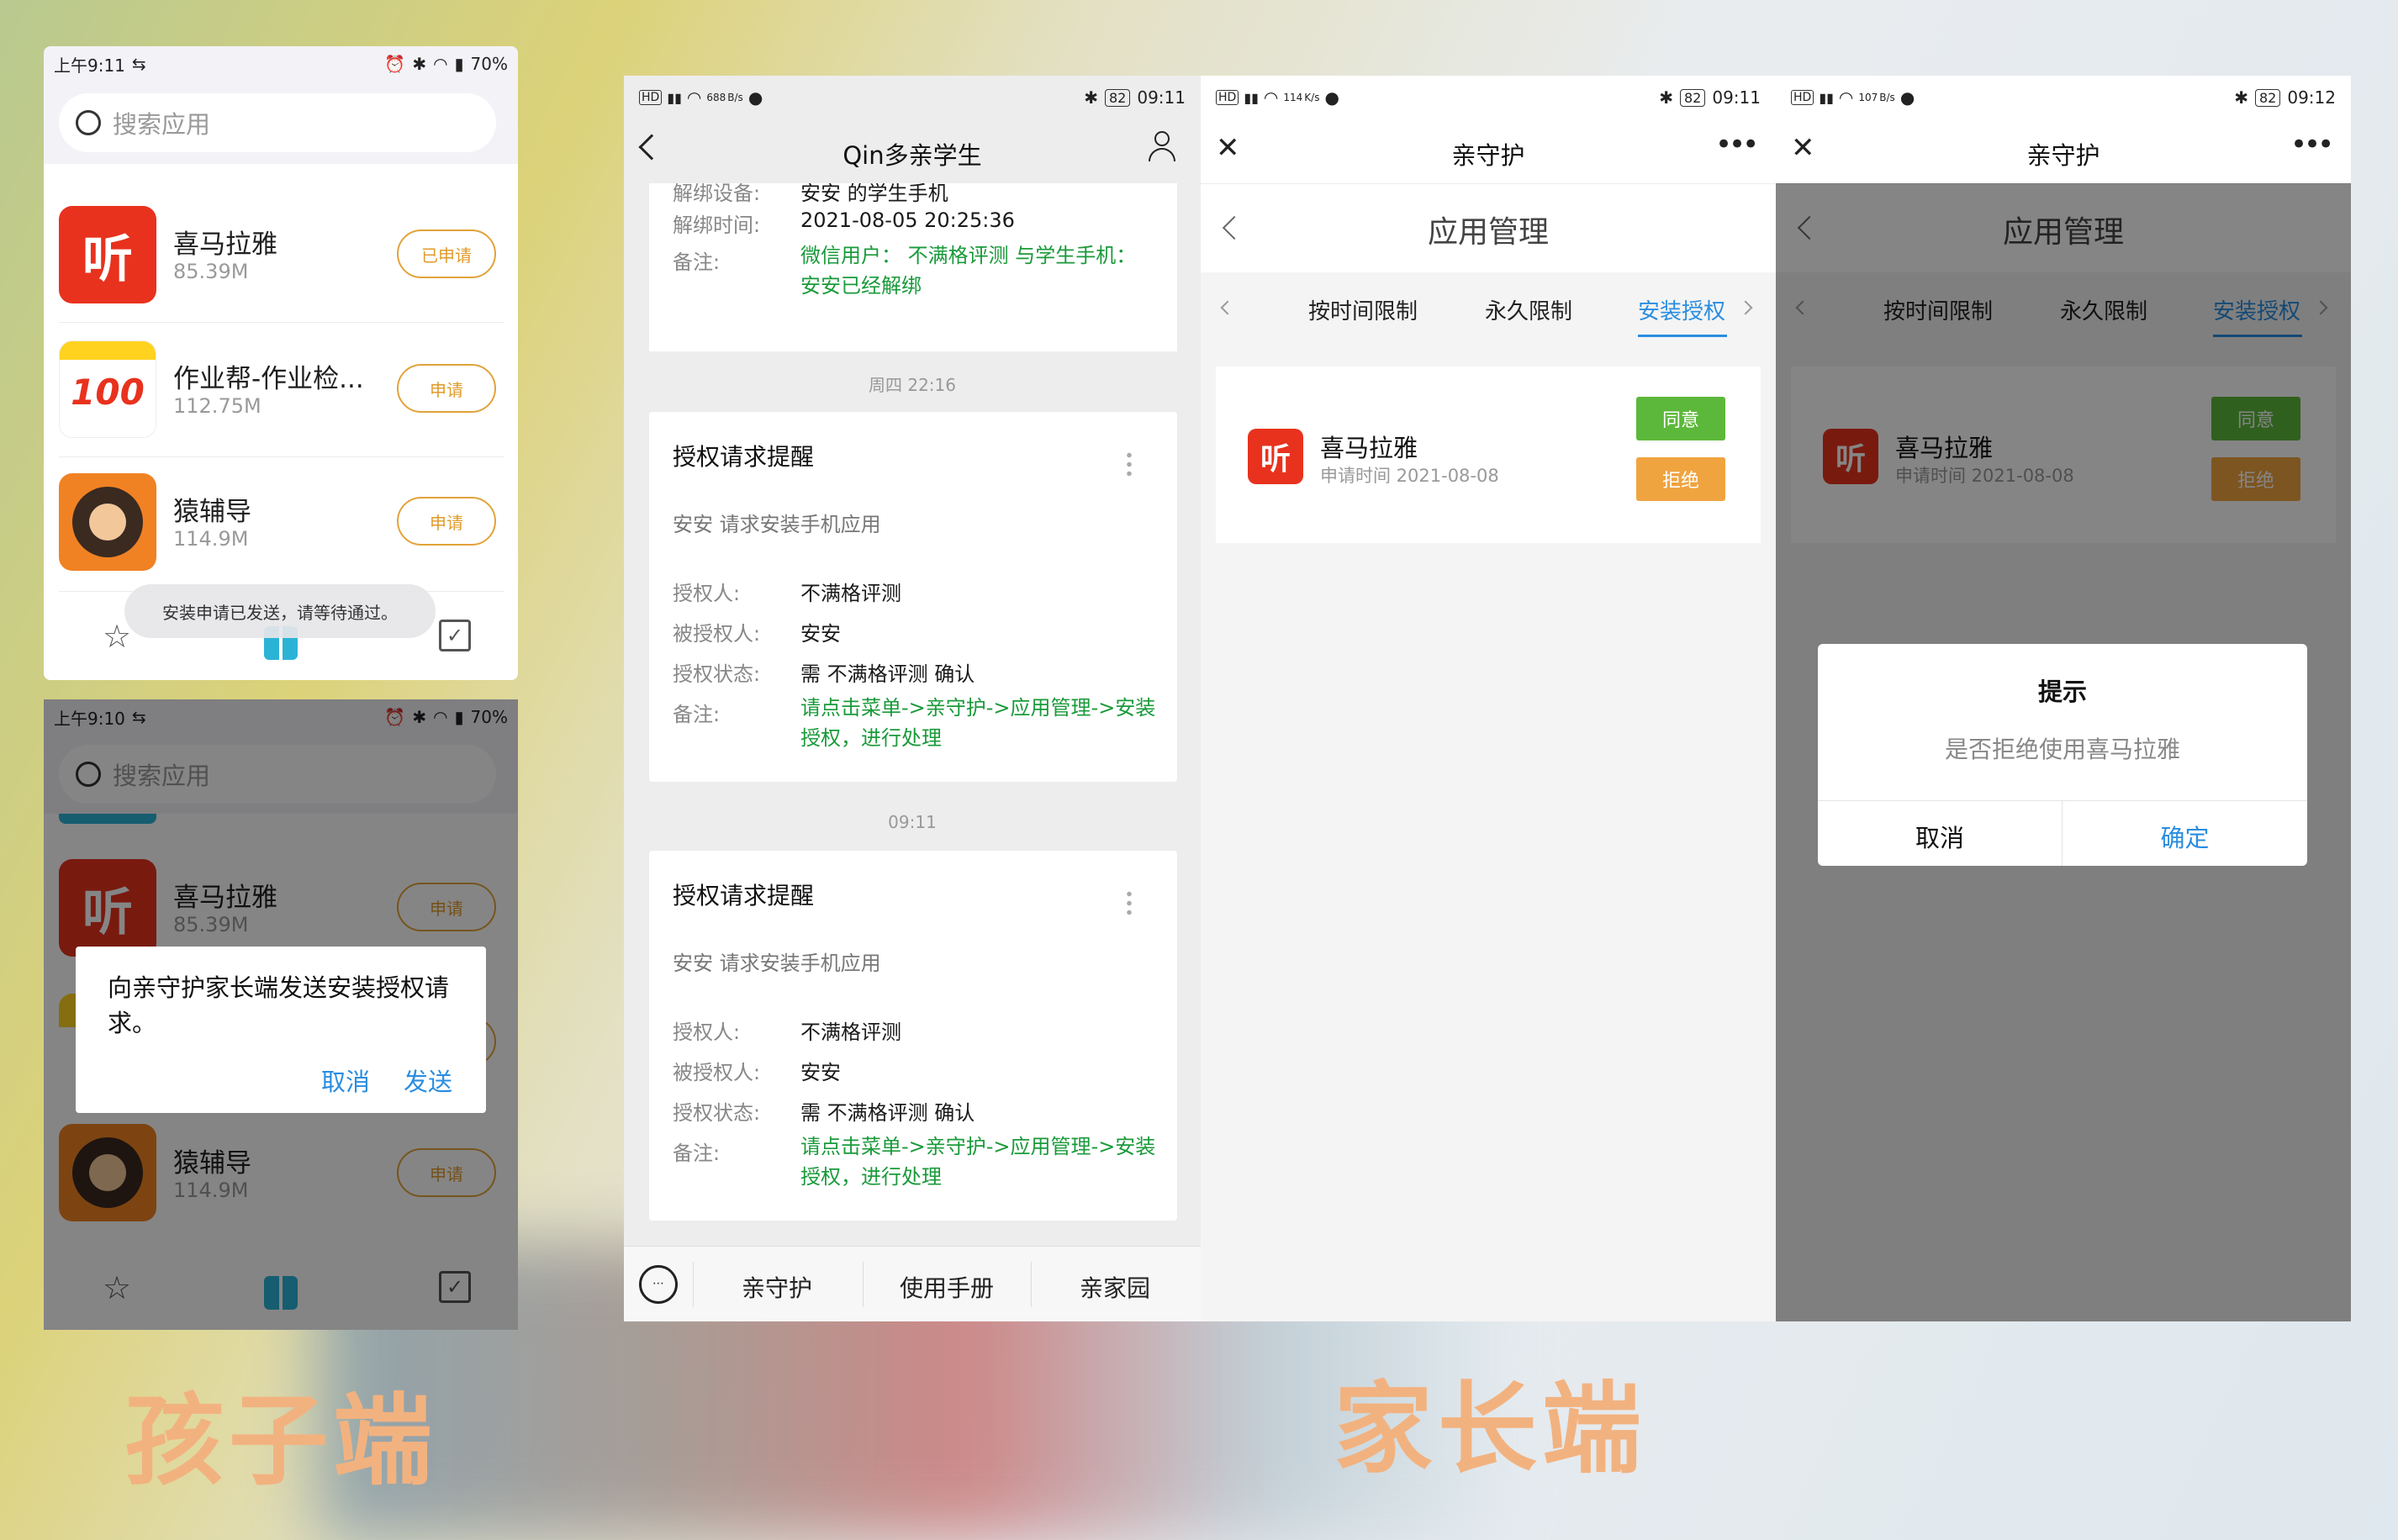  Describe the element at coordinates (1312, 97) in the screenshot. I see `net-speed-unit: K/s` at that location.